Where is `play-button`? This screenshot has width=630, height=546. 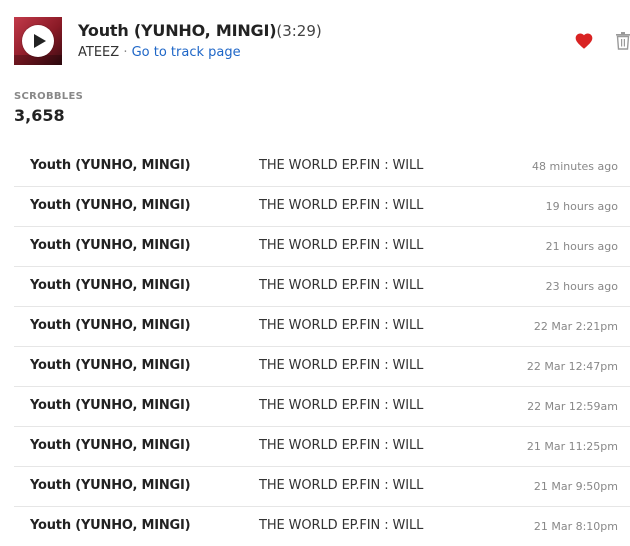
play-button is located at coordinates (38, 41).